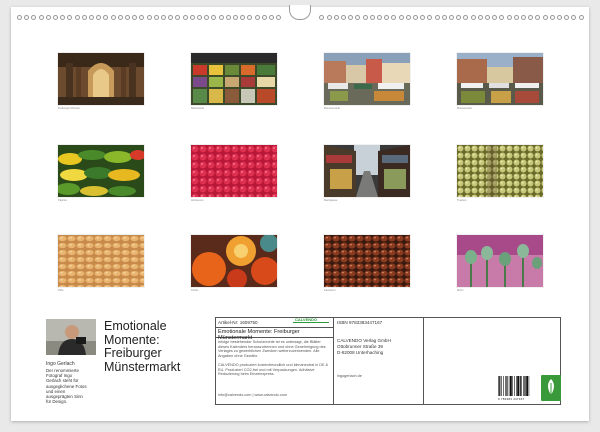 Image resolution: width=600 pixels, height=432 pixels. What do you see at coordinates (234, 261) in the screenshot?
I see `photo-pumpkins` at bounding box center [234, 261].